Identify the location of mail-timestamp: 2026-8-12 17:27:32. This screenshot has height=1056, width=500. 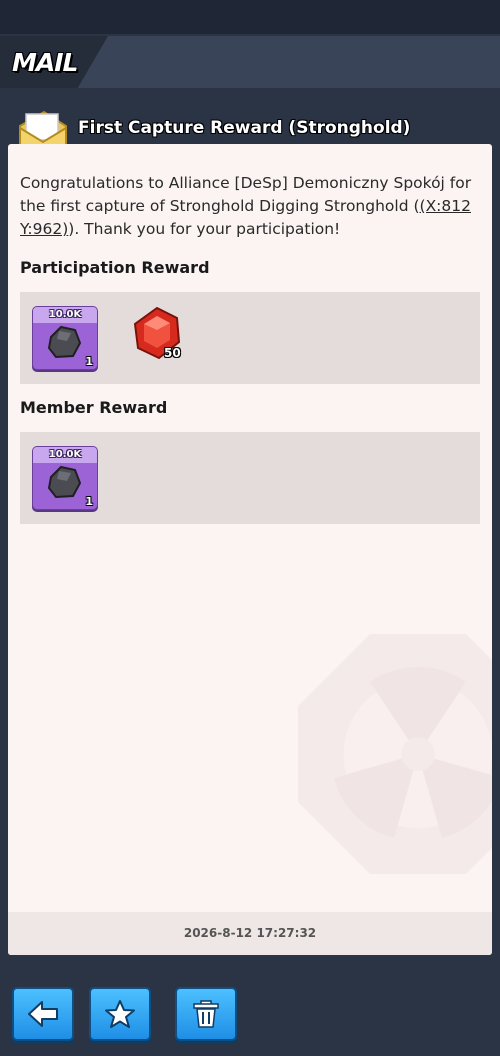
(250, 933).